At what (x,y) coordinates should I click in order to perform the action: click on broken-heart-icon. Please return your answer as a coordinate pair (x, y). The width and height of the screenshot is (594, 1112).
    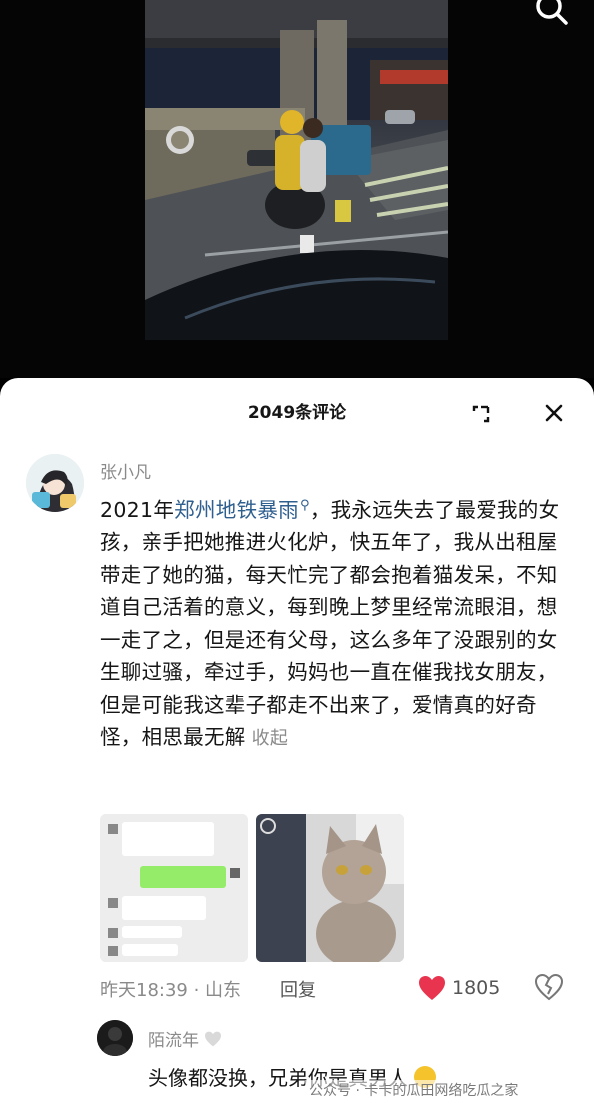
    Looking at the image, I should click on (549, 987).